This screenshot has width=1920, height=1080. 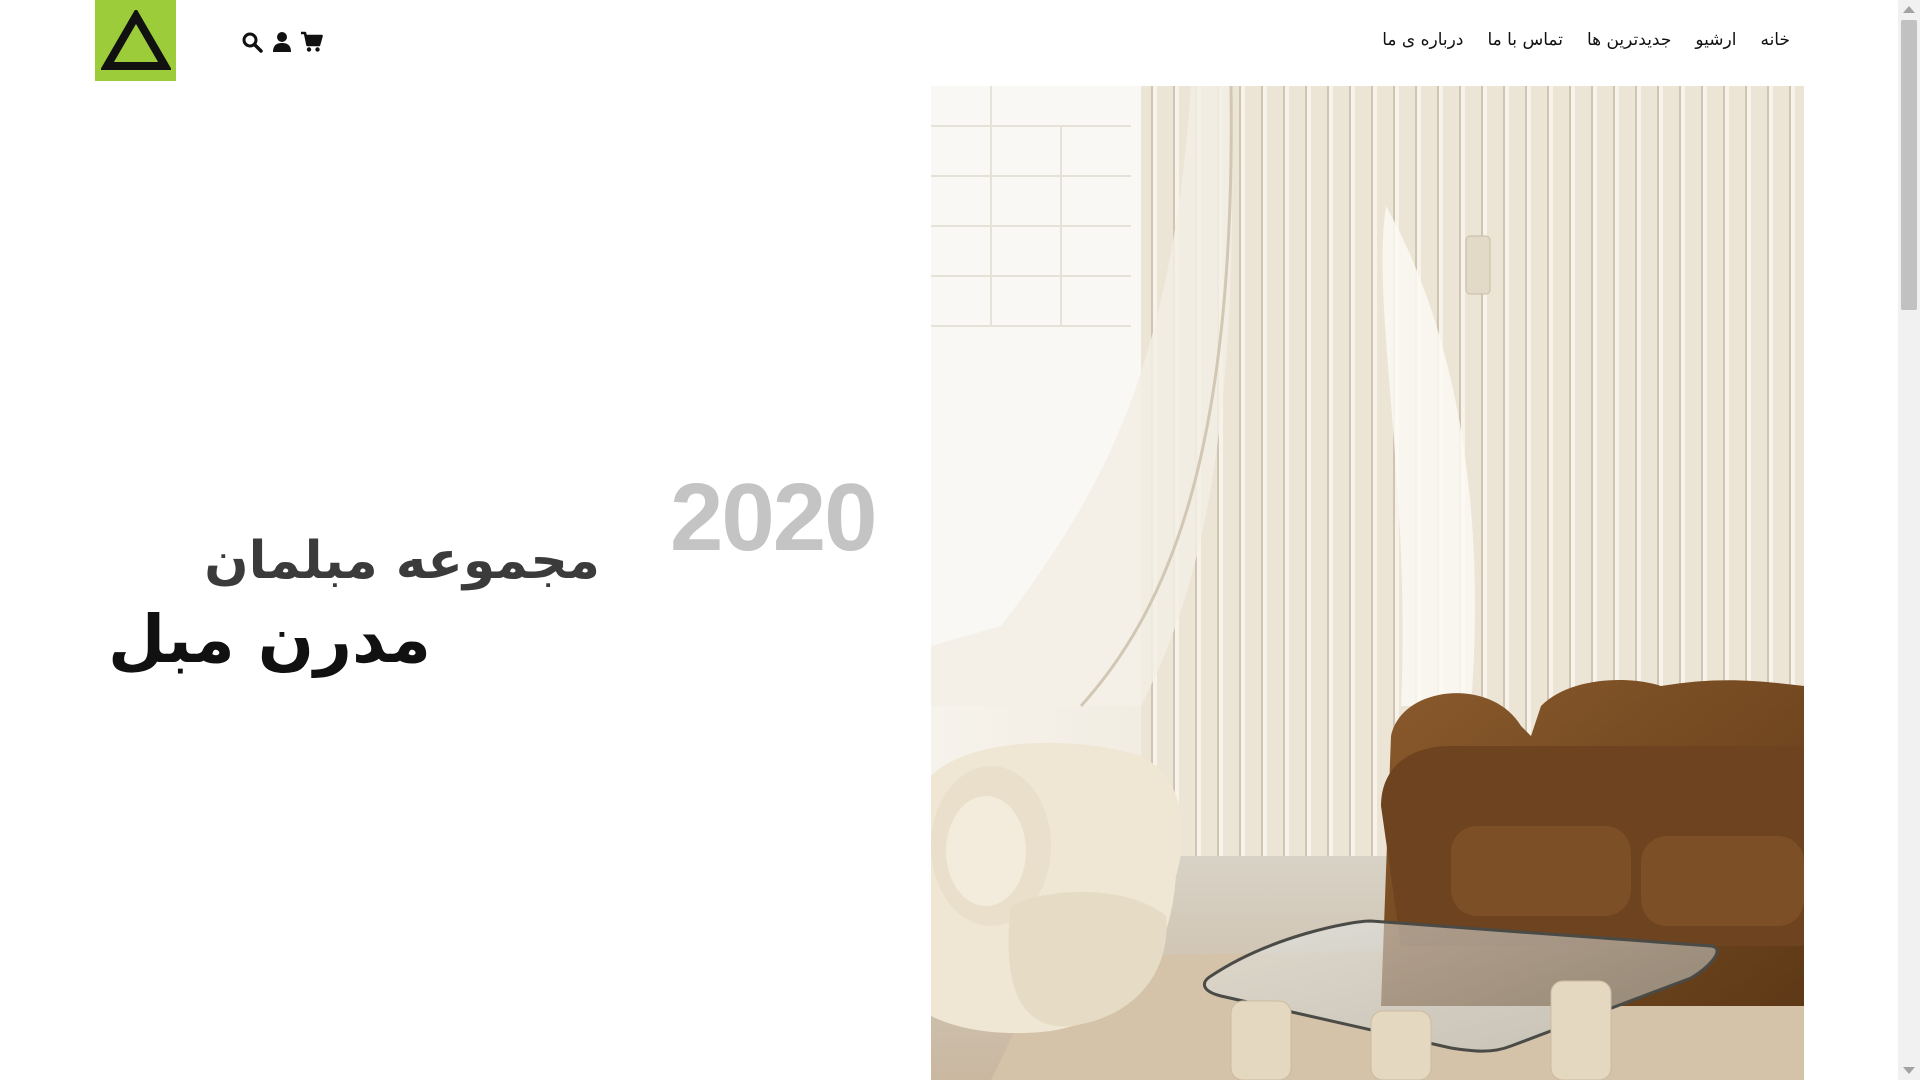 I want to click on hero-year: 2020, so click(x=774, y=517).